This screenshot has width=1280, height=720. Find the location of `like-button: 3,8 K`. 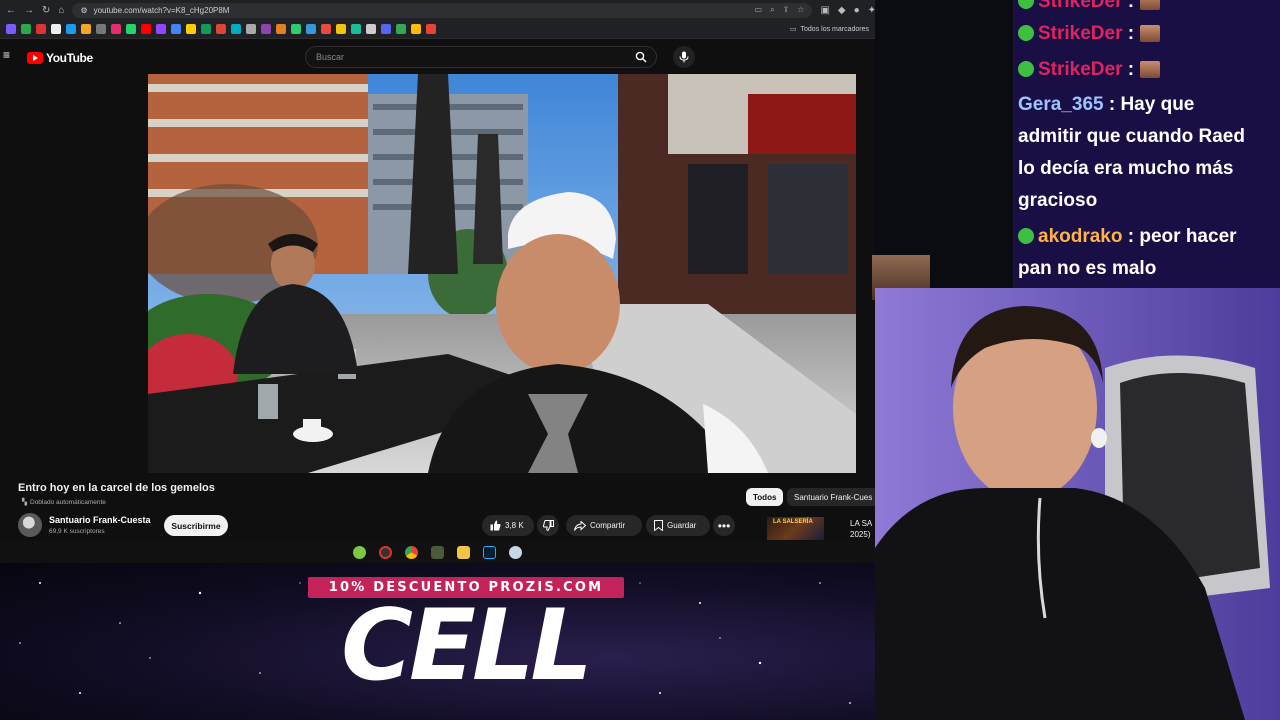

like-button: 3,8 K is located at coordinates (508, 525).